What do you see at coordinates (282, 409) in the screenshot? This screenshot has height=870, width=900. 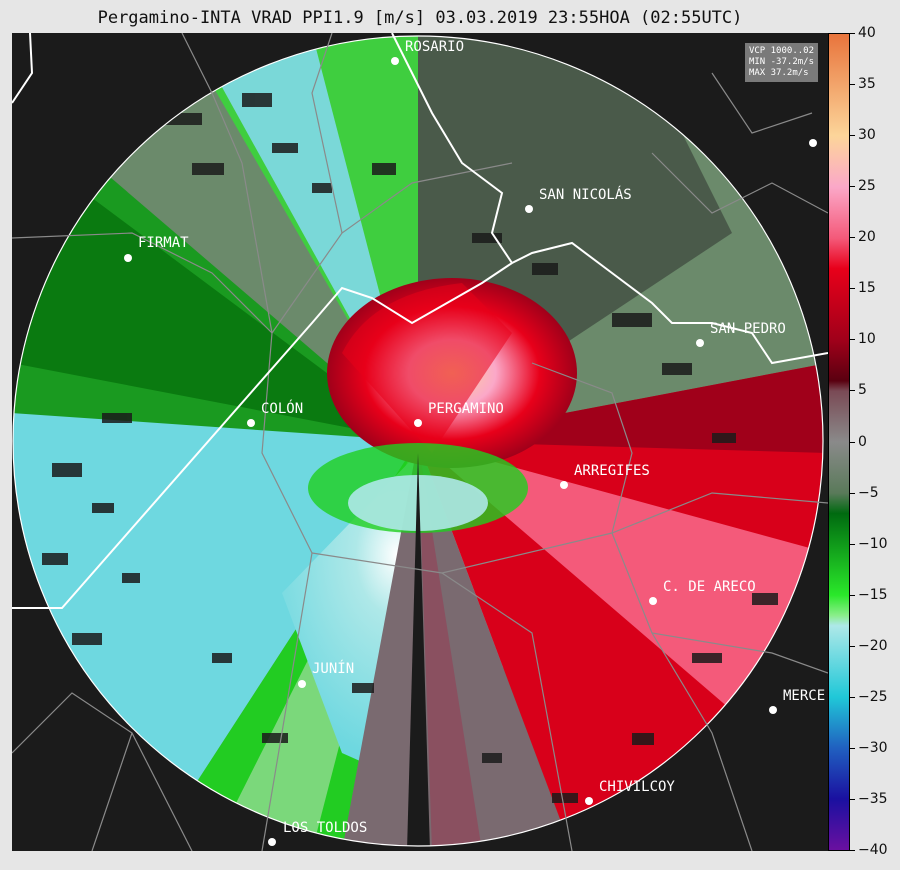 I see `city-label-colon: COLÓN` at bounding box center [282, 409].